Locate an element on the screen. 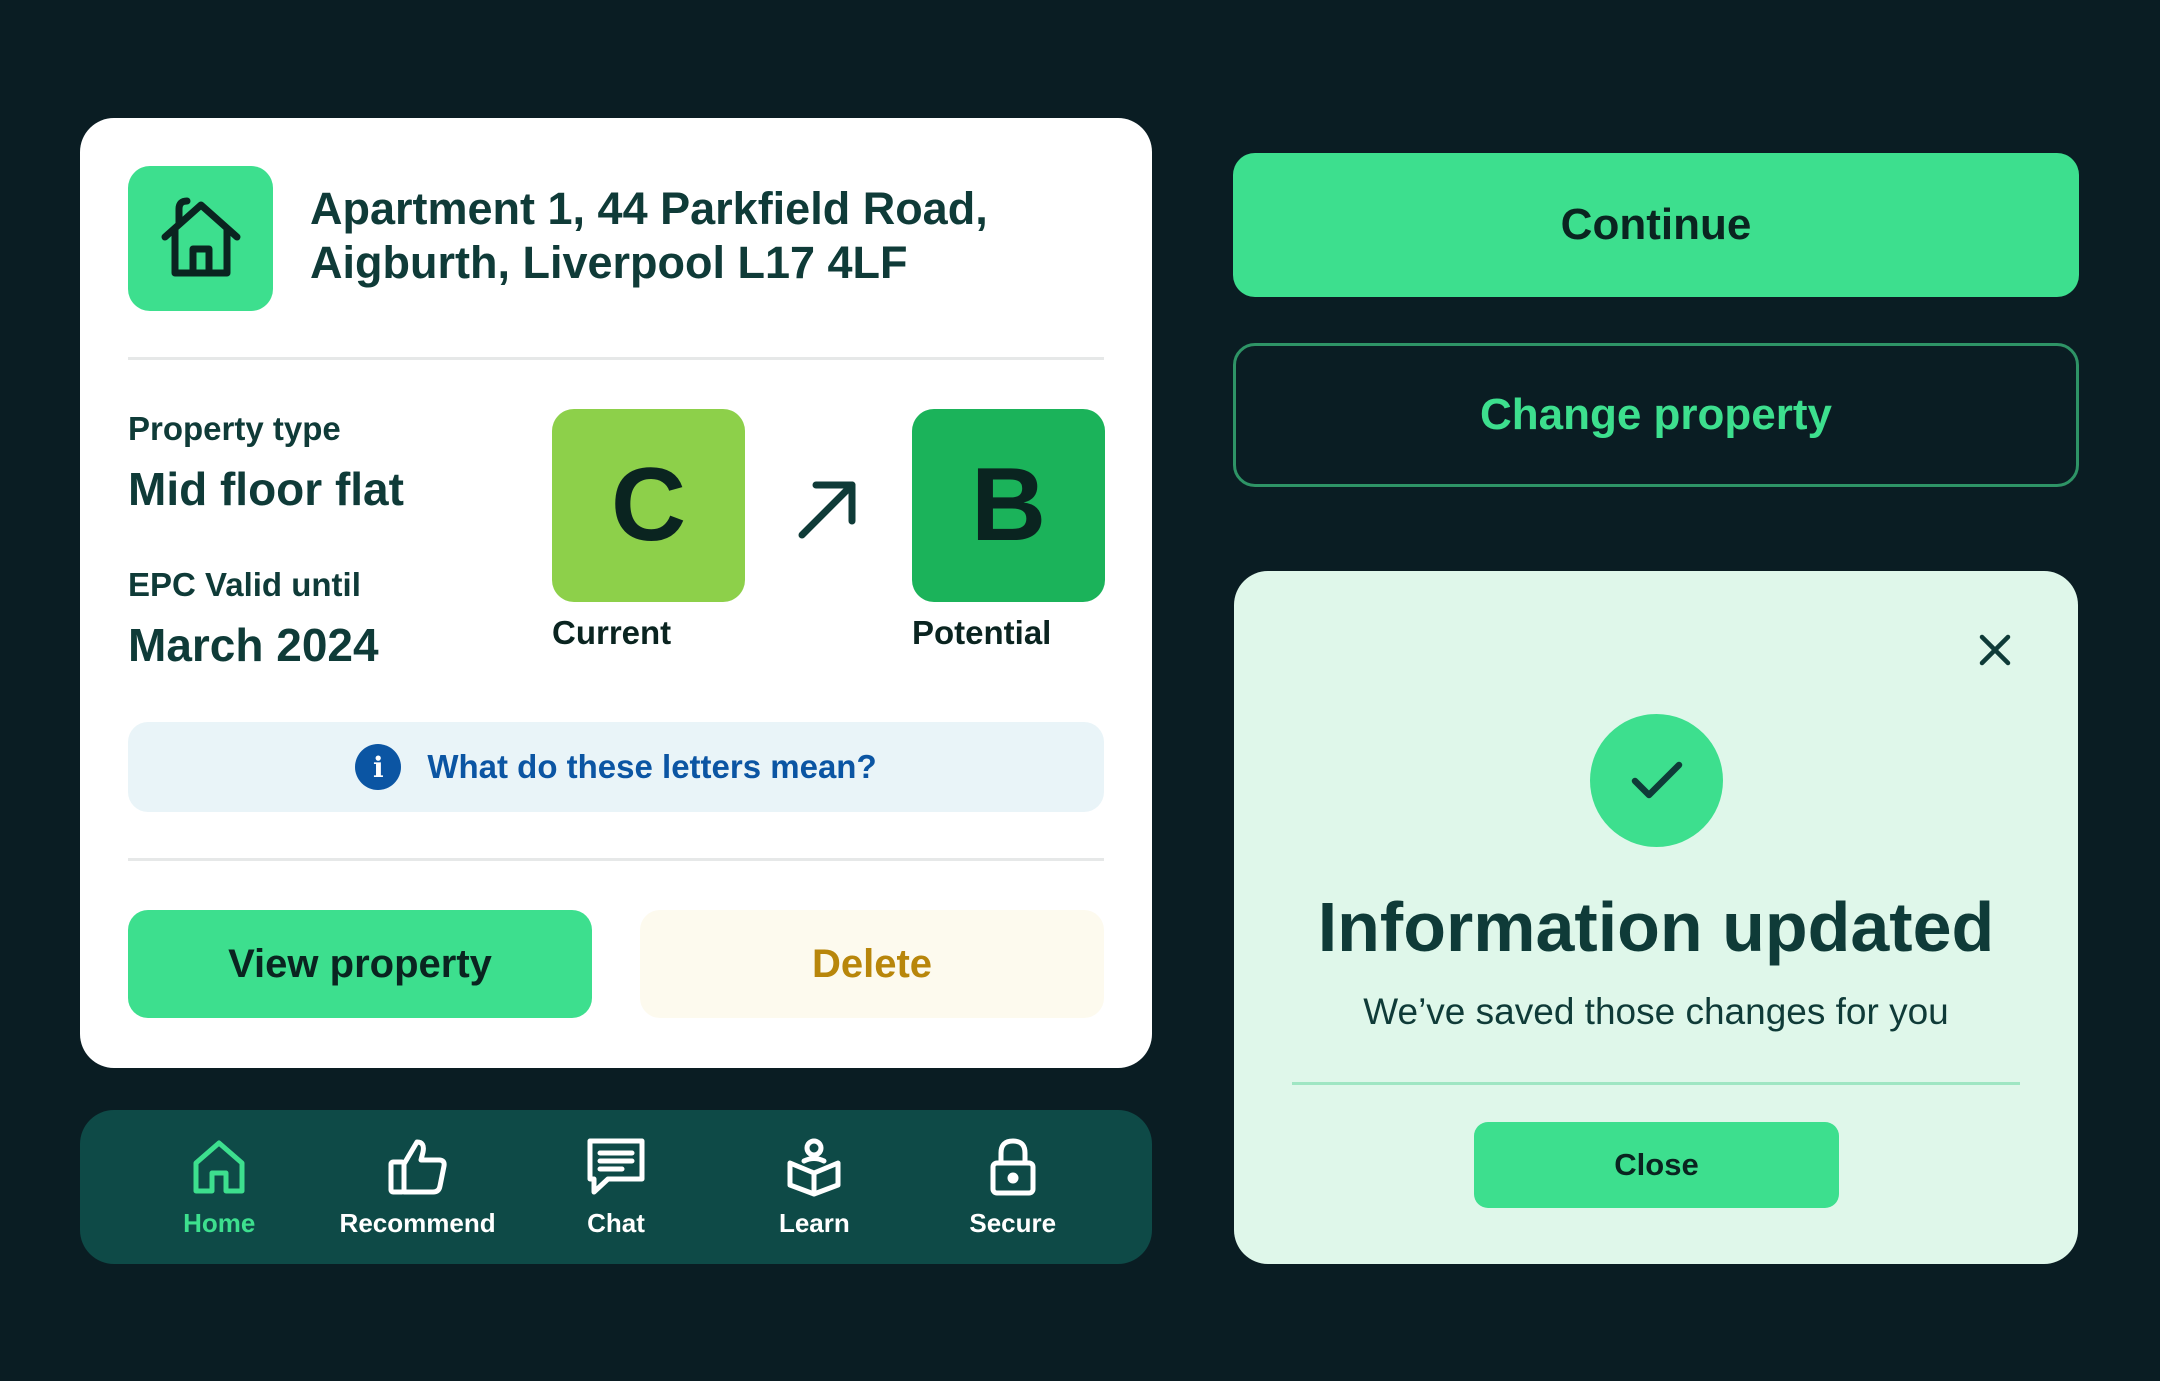 This screenshot has width=2160, height=1381. potential-rating-label: Potential is located at coordinates (982, 632).